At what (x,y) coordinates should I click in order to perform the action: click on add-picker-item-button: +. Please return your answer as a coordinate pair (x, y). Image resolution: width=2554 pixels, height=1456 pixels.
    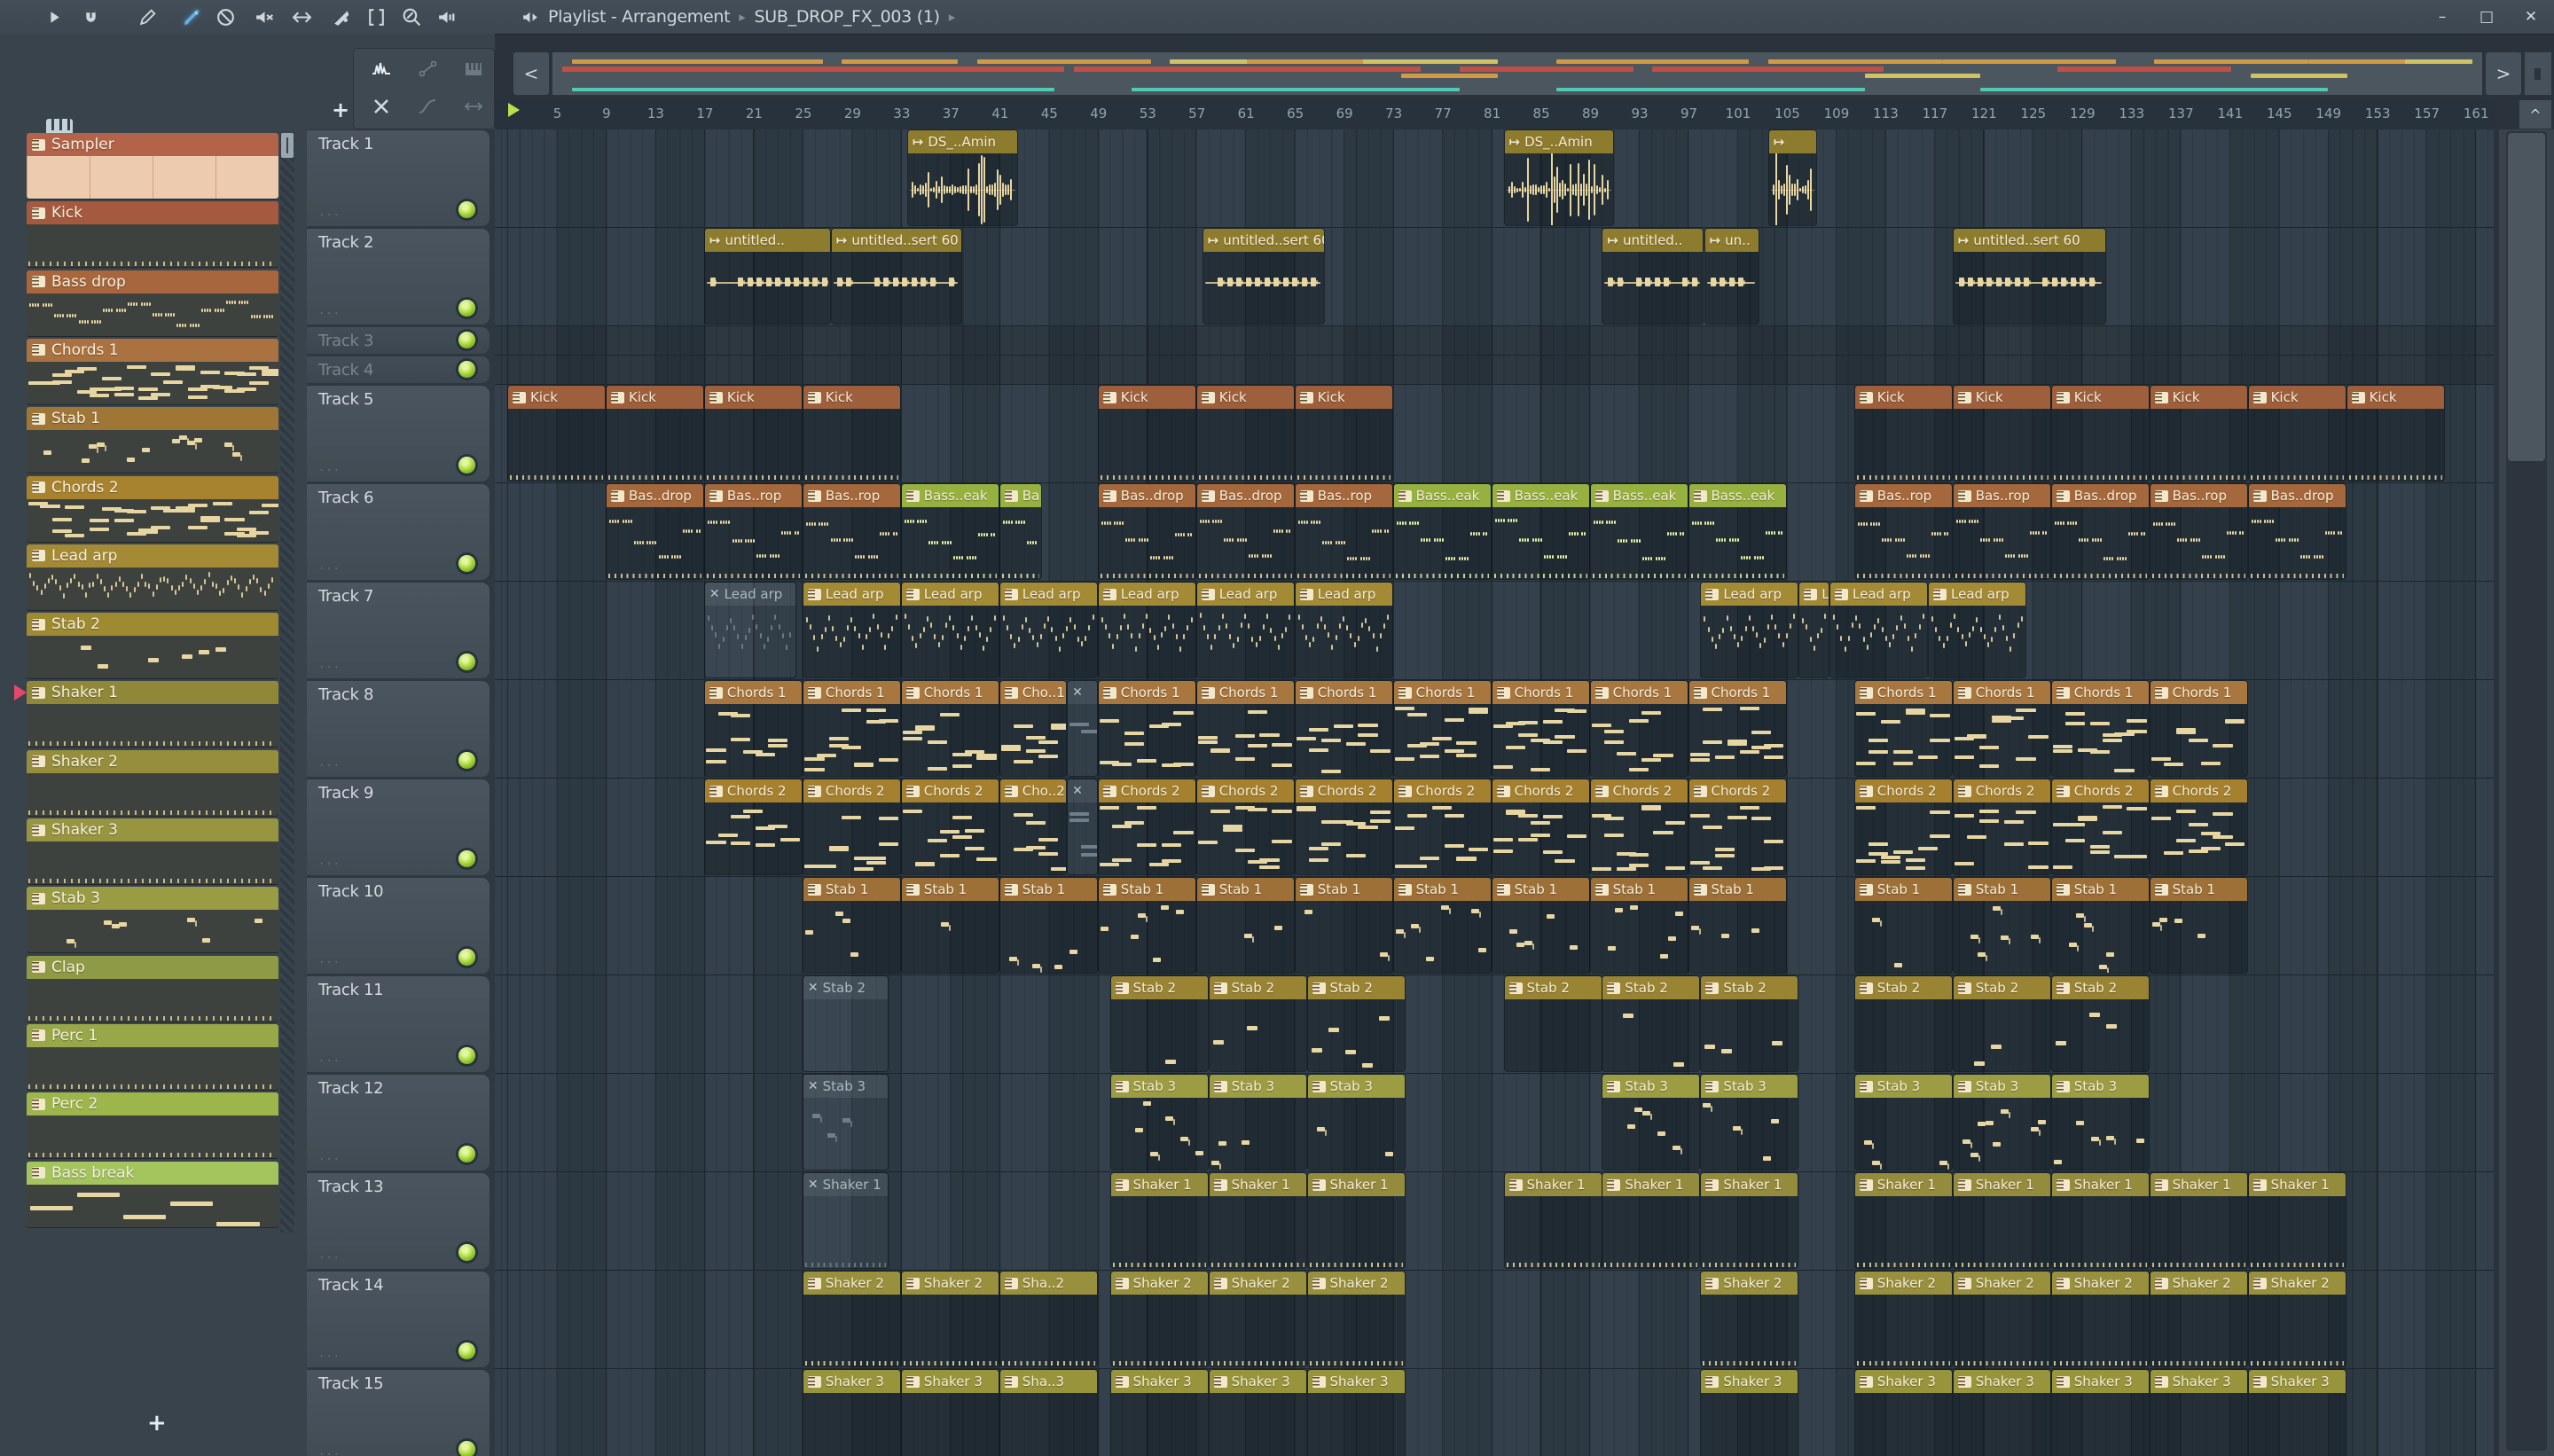
    Looking at the image, I should click on (157, 1423).